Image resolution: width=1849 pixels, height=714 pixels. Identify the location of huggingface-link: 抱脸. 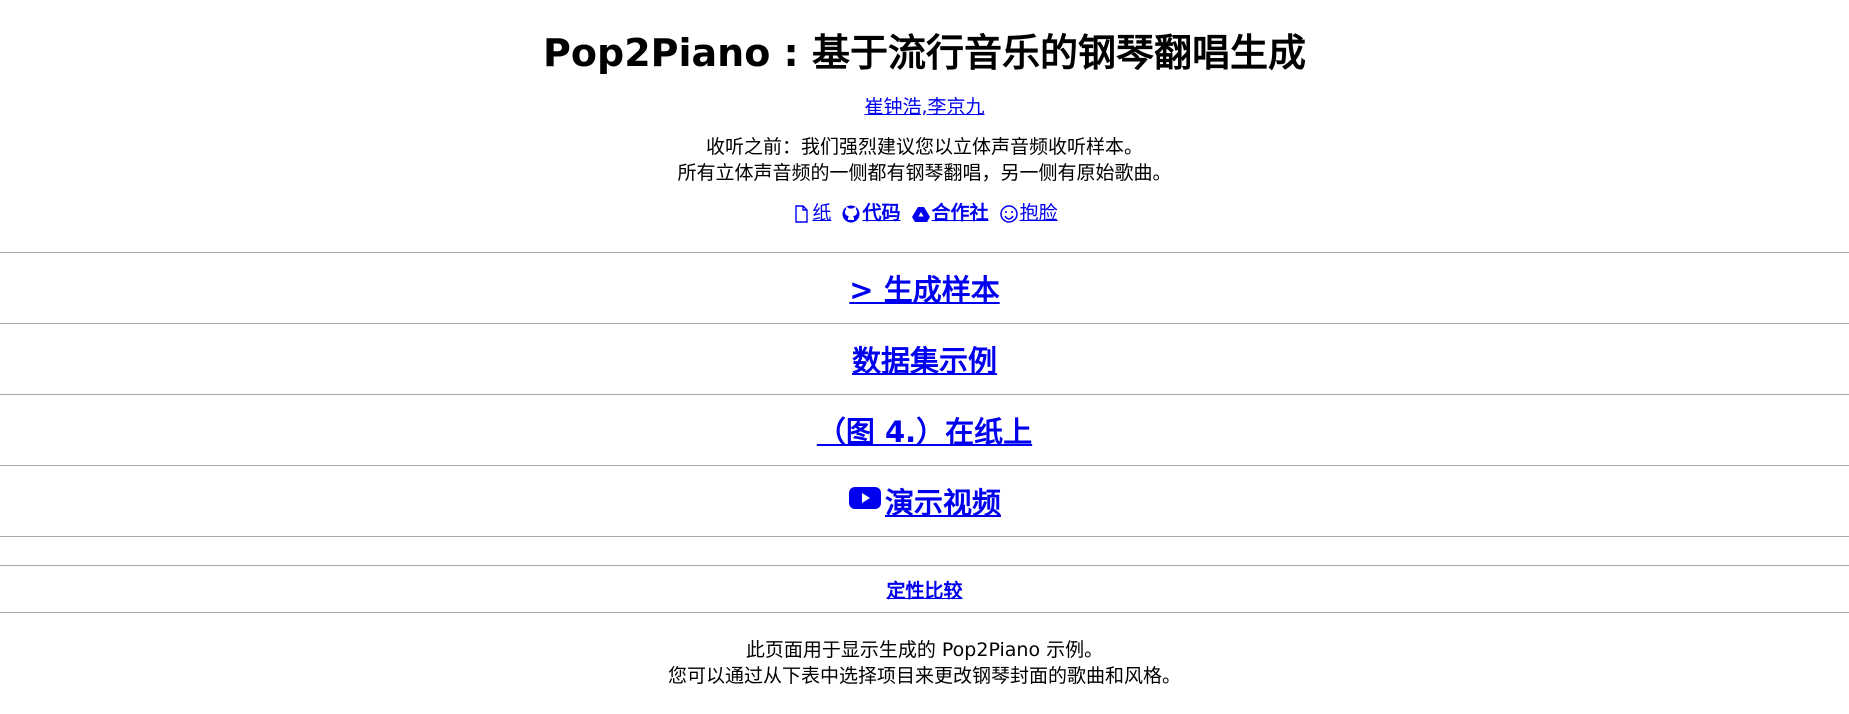
(1028, 213).